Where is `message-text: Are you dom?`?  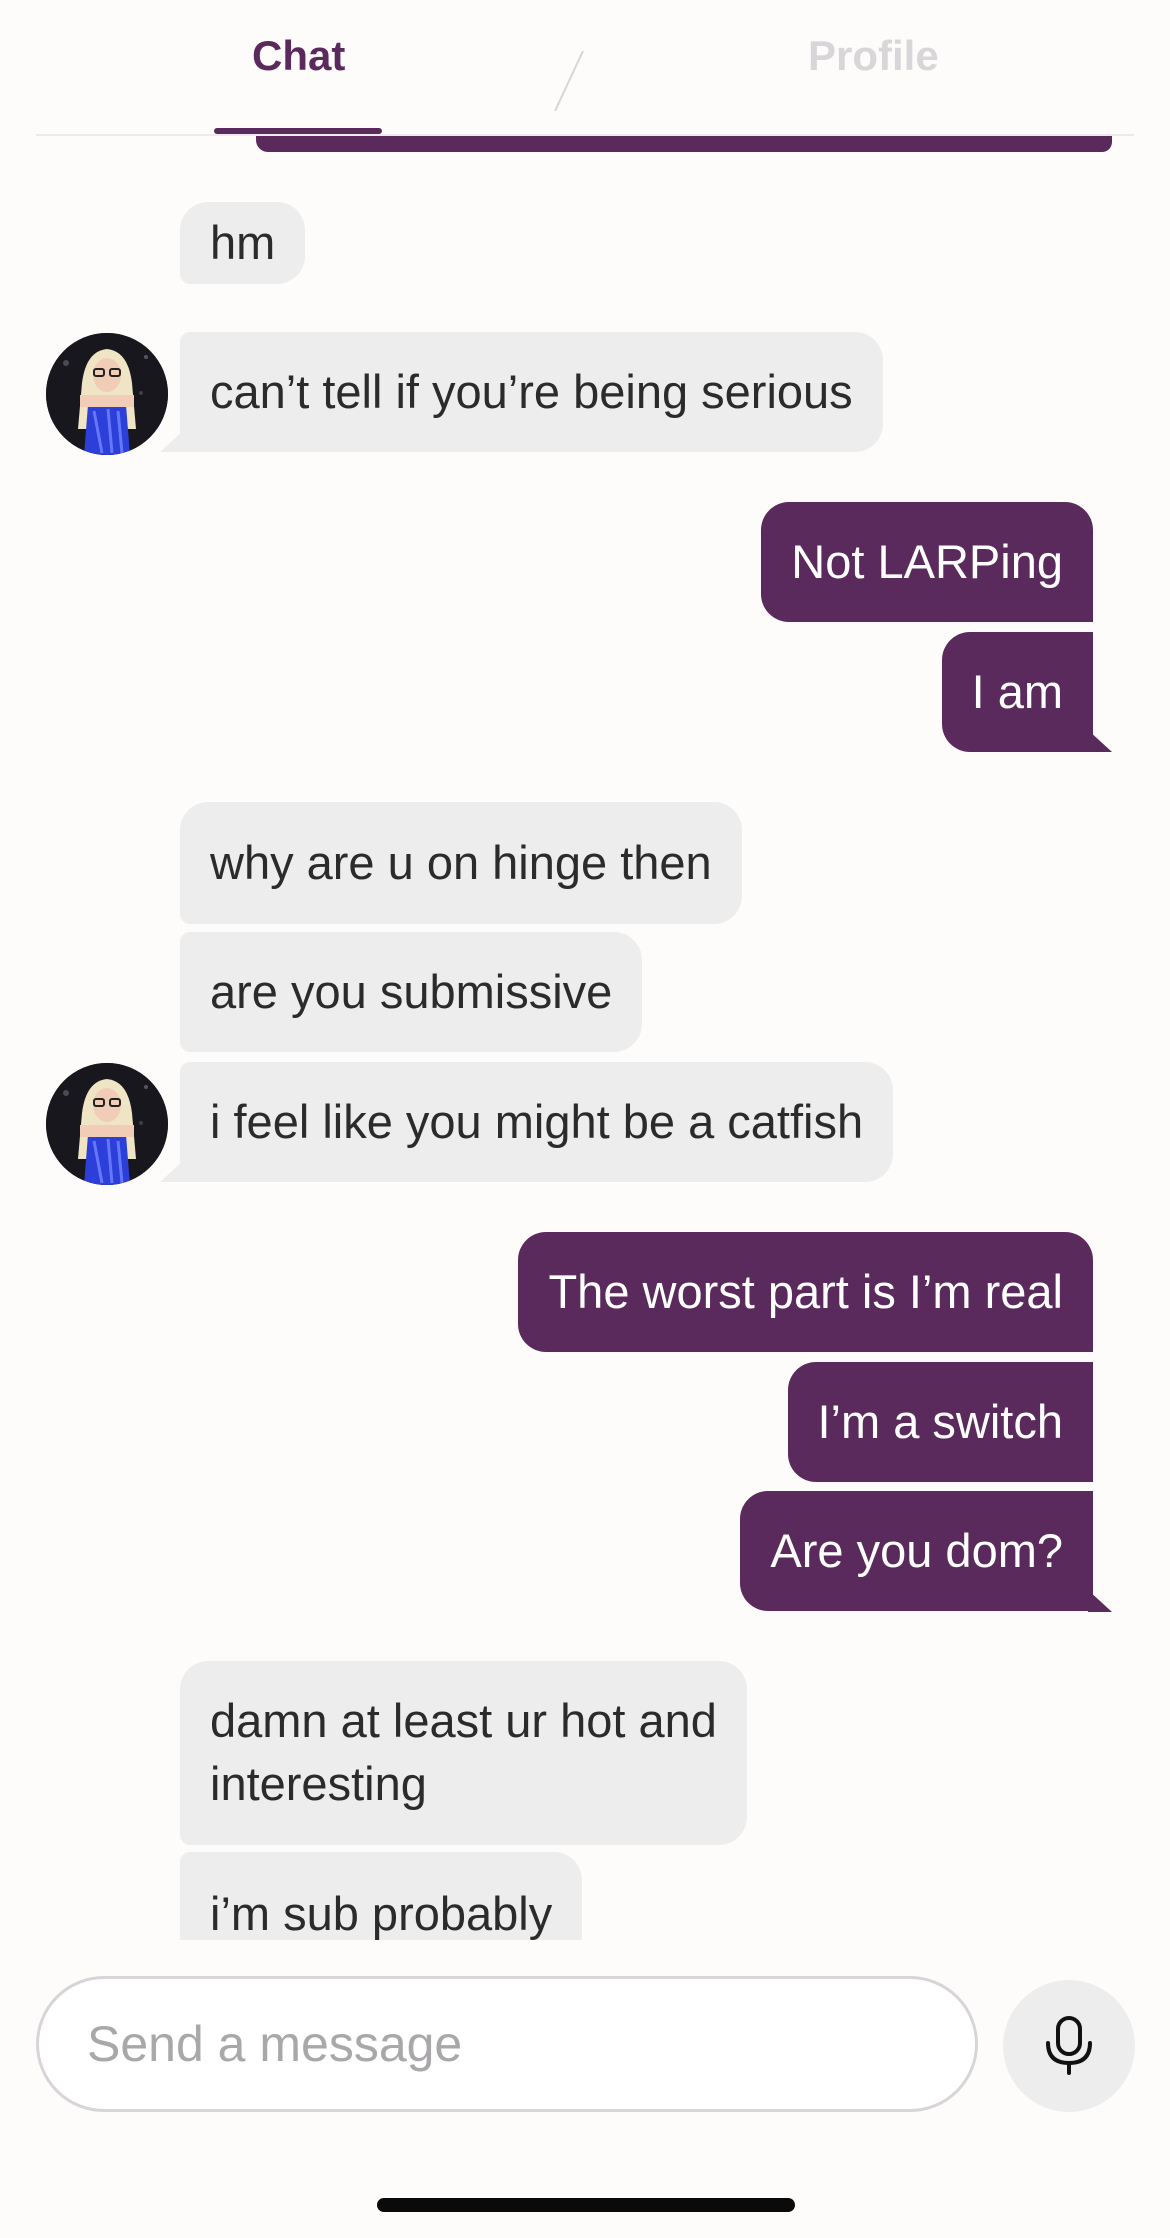
message-text: Are you dom? is located at coordinates (916, 1550).